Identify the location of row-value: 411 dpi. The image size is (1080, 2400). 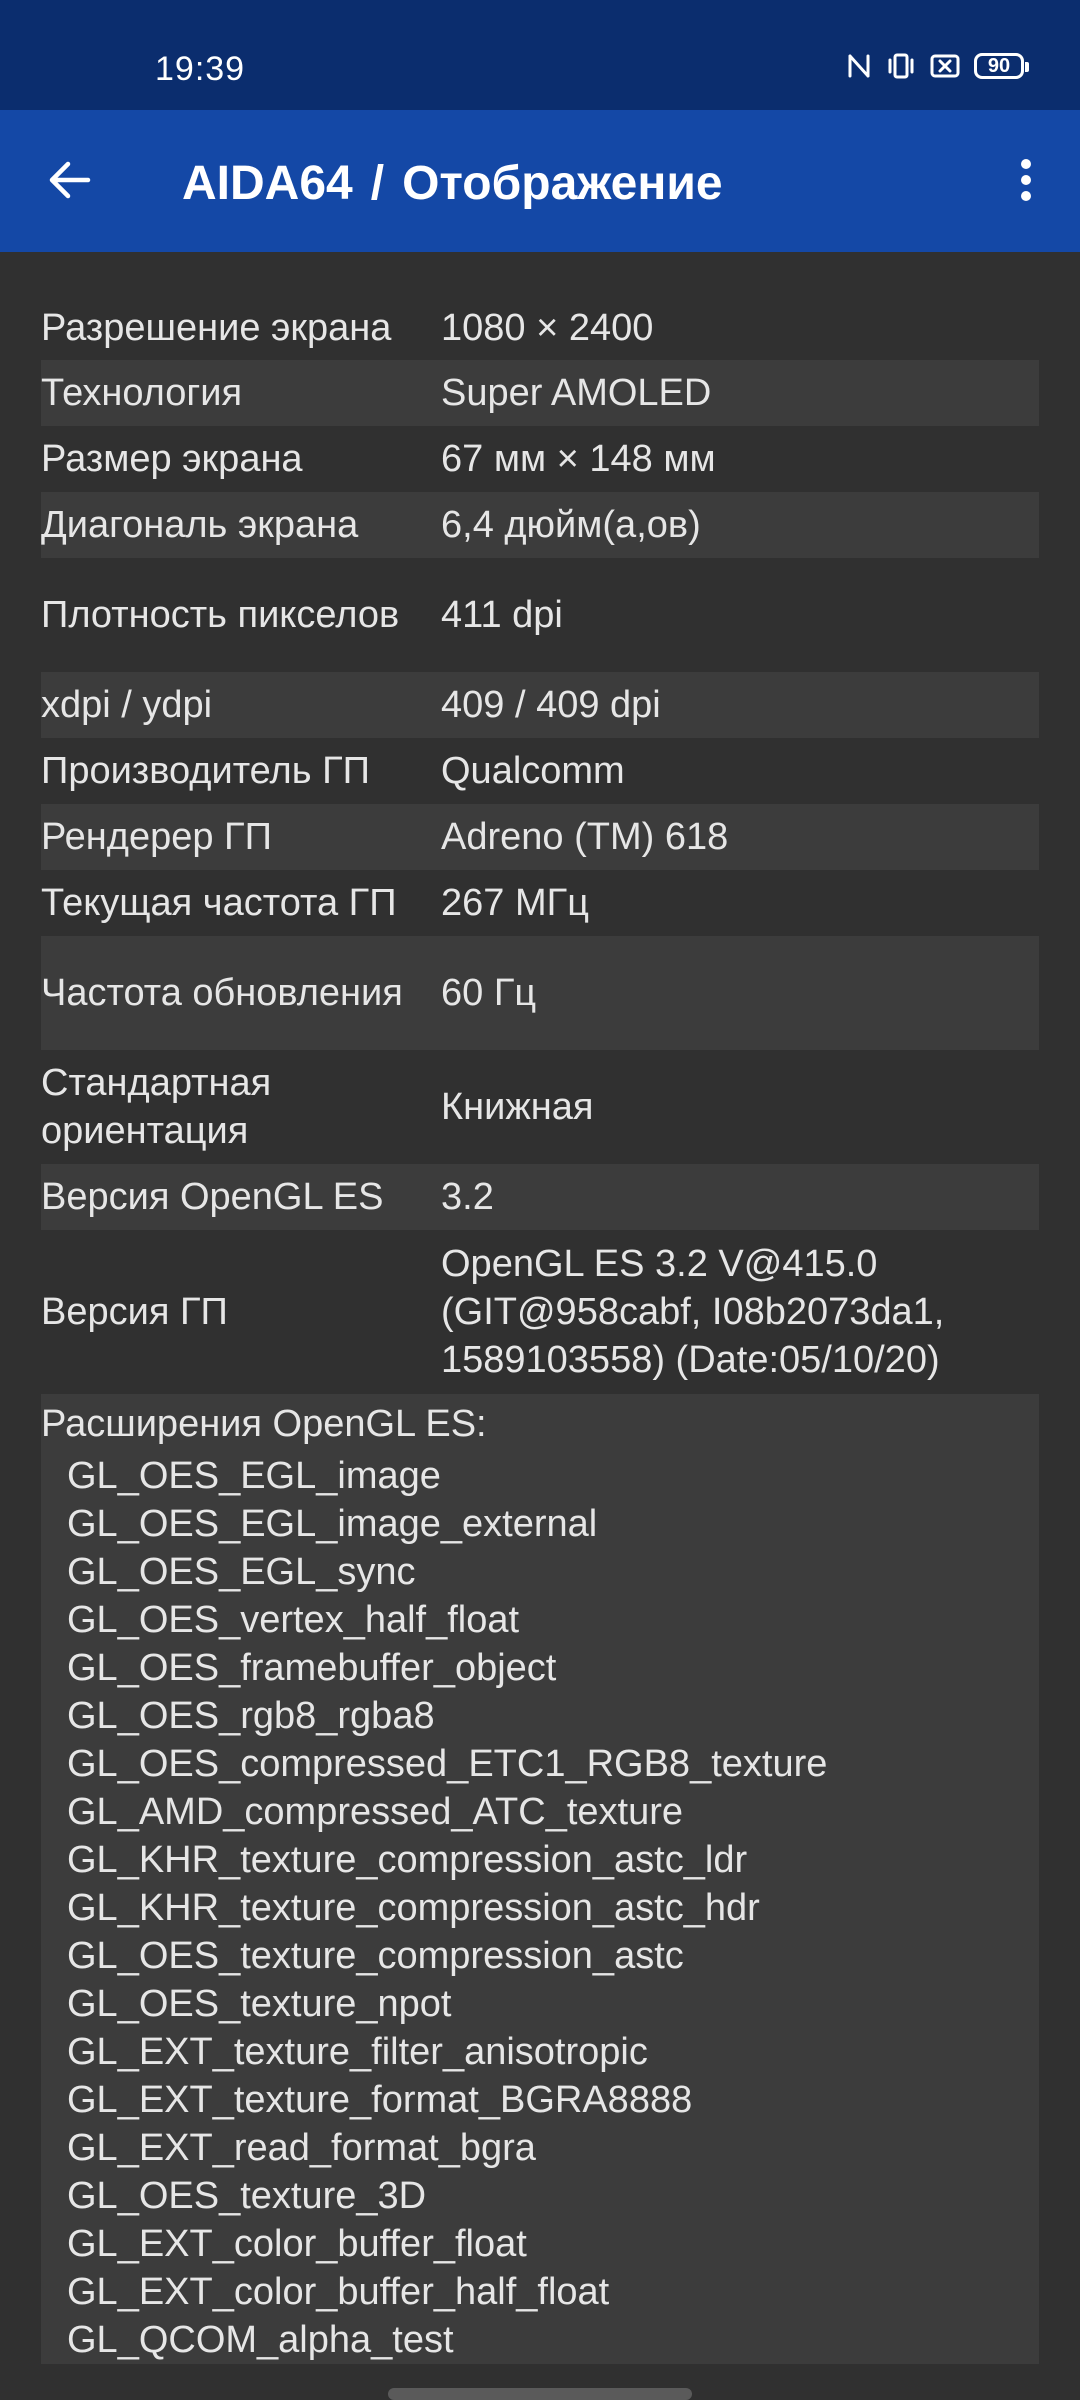
(502, 615).